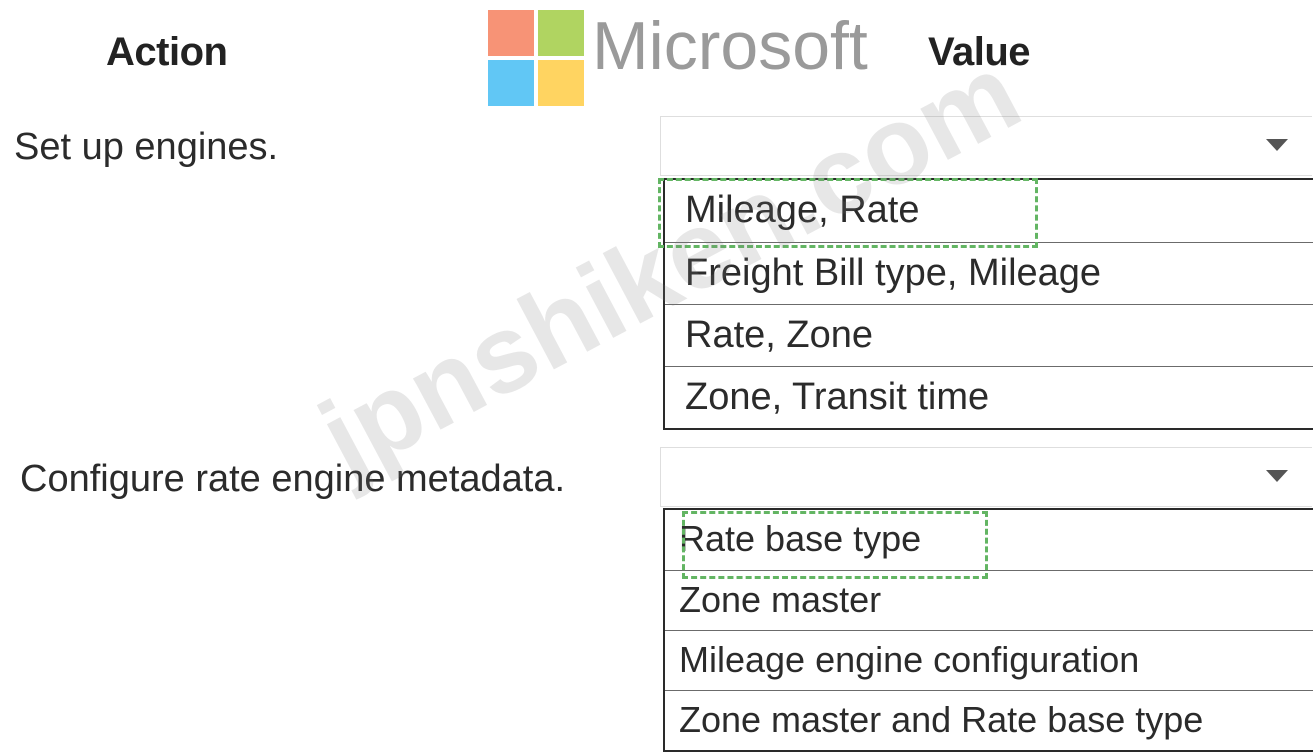  What do you see at coordinates (986, 146) in the screenshot?
I see `set-up-engines-dropdown` at bounding box center [986, 146].